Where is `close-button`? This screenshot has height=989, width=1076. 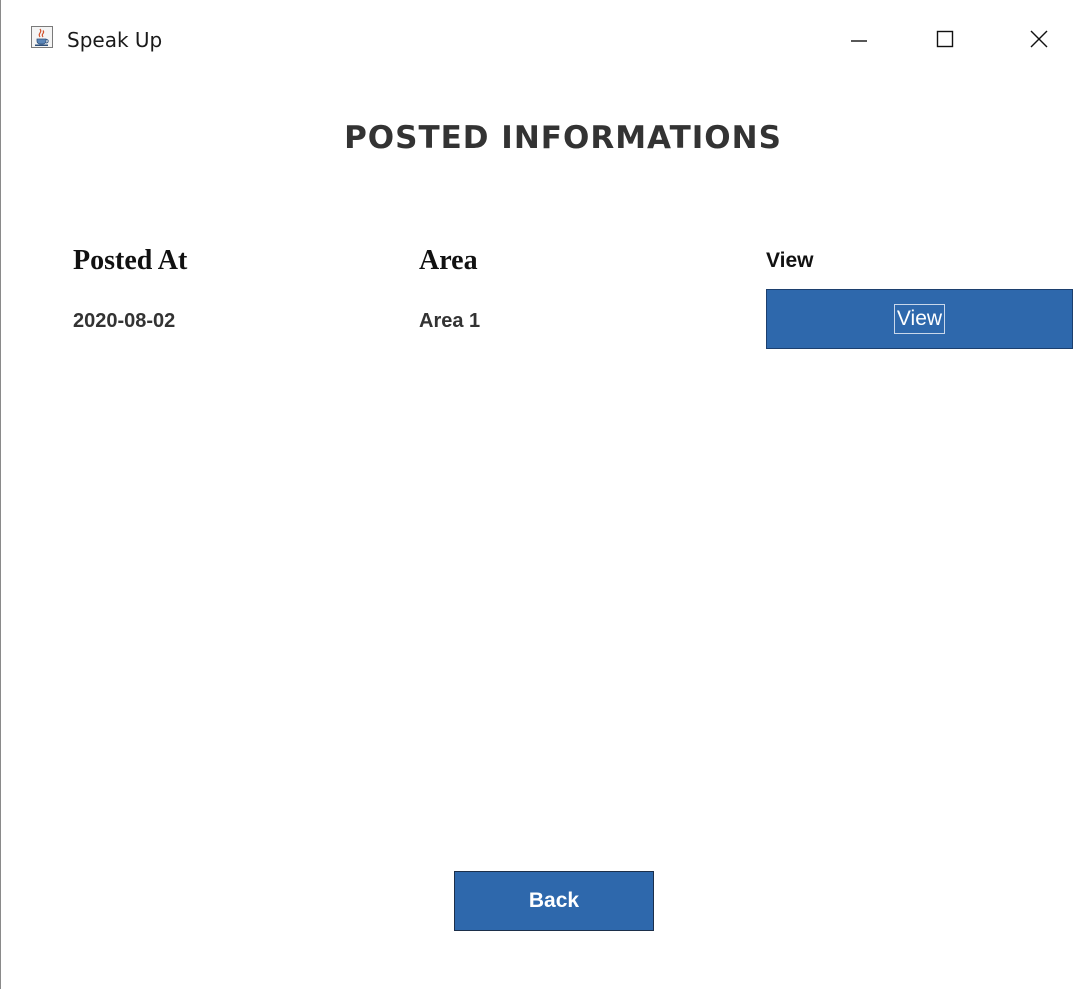
close-button is located at coordinates (1039, 39).